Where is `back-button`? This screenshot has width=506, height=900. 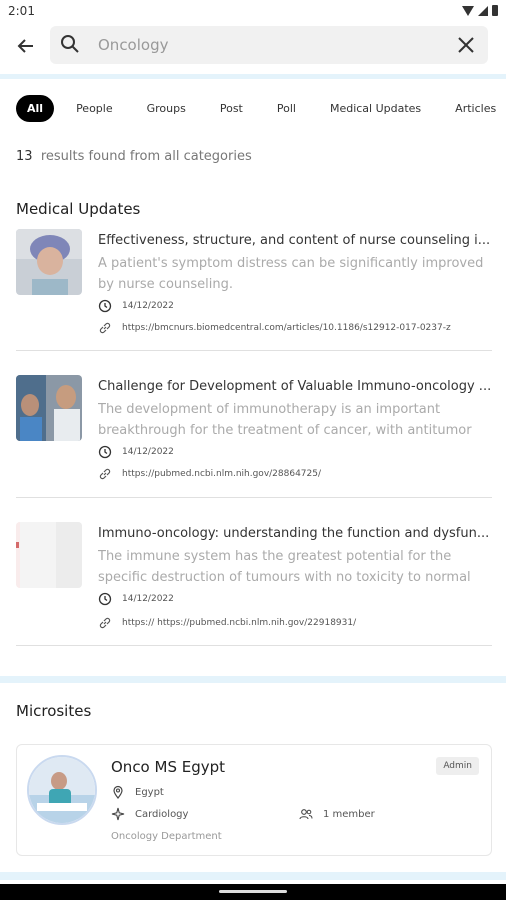
back-button is located at coordinates (26, 46).